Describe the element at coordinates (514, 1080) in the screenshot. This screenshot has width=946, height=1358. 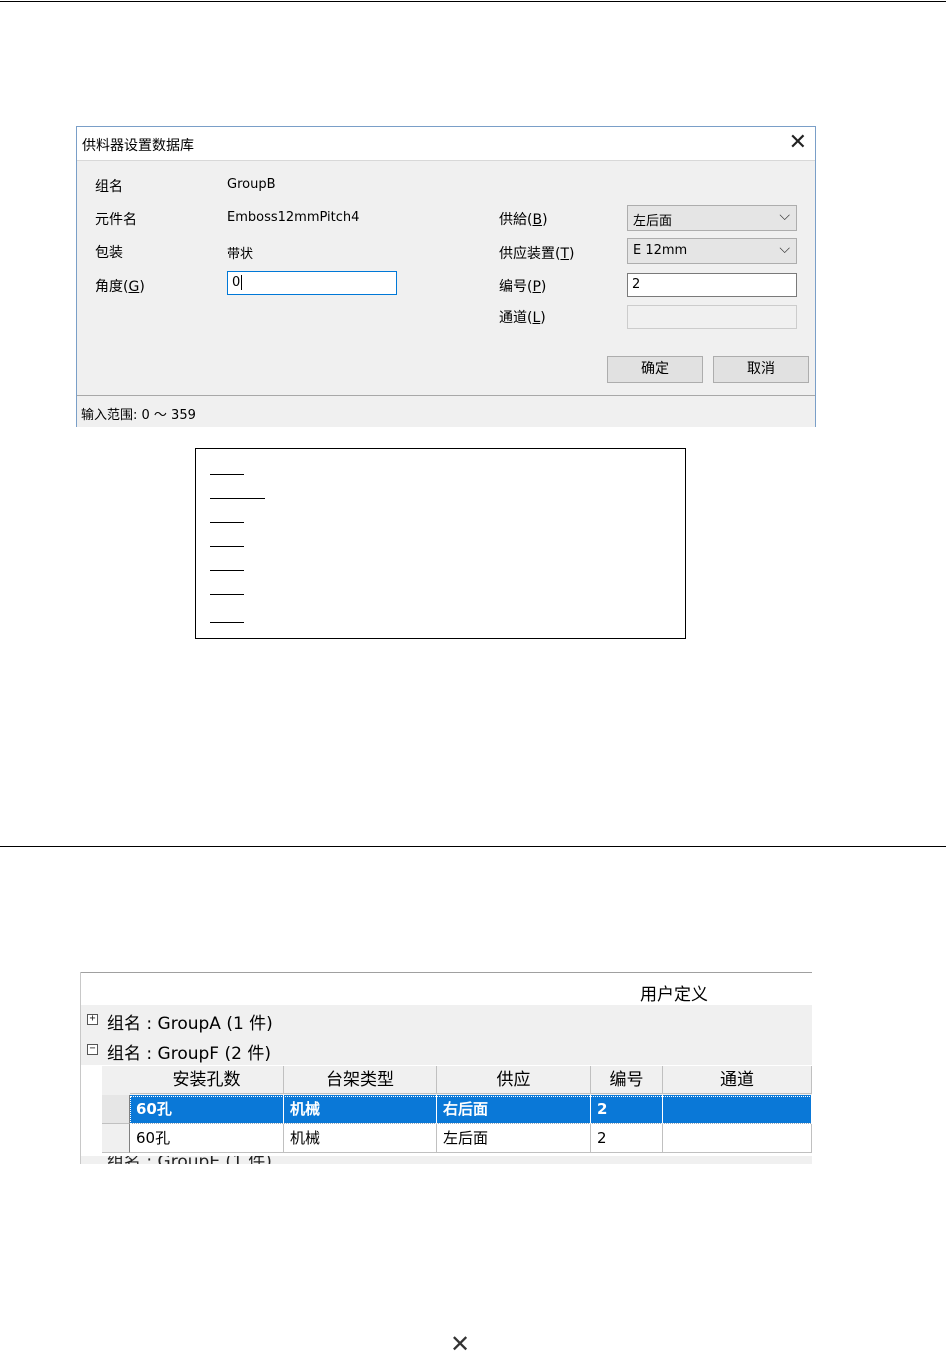
I see `column-header-supply: 供应` at that location.